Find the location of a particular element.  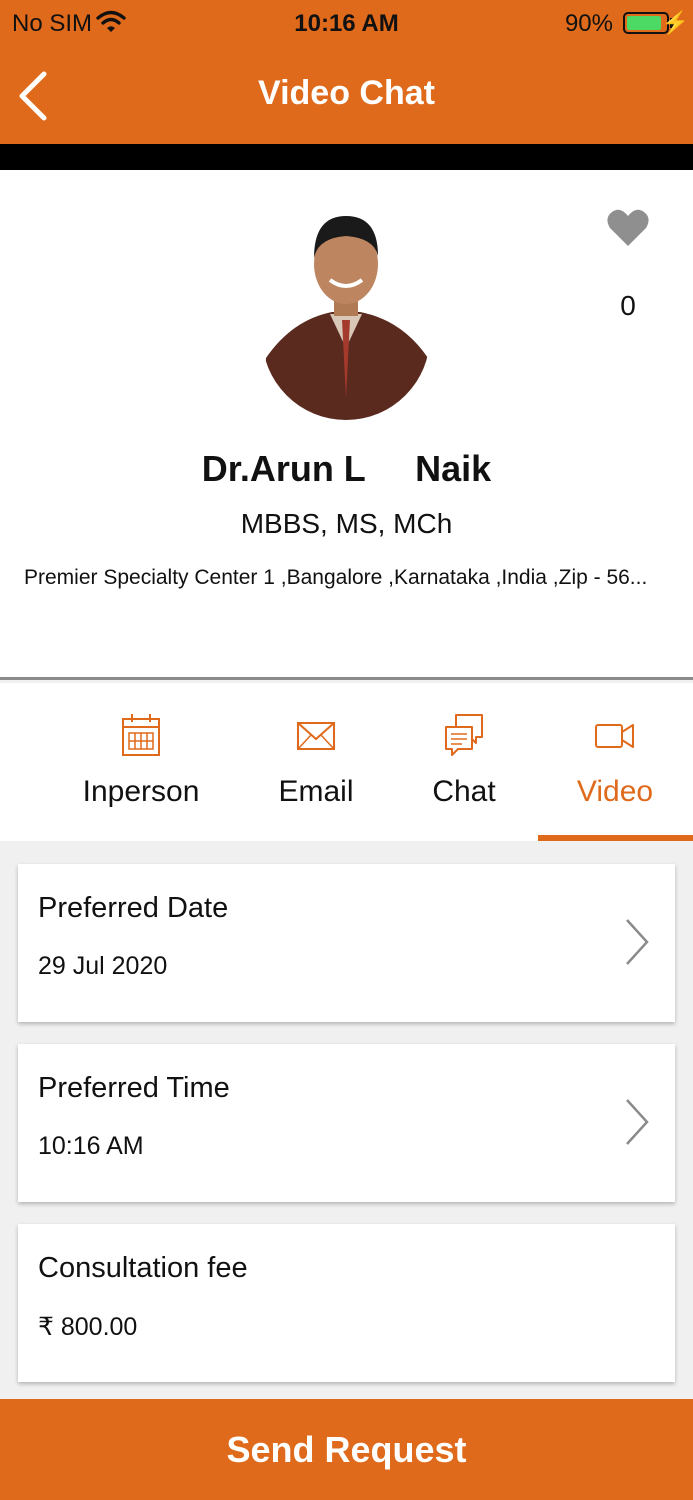

nav-bar: Video Chat is located at coordinates (346, 96).